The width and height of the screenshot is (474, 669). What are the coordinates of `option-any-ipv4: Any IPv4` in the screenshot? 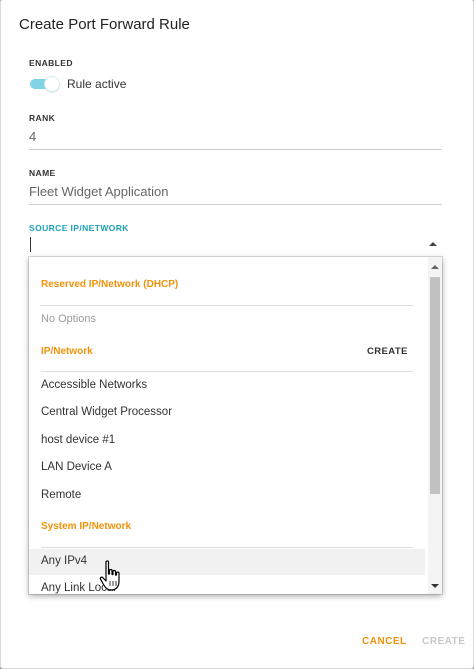 It's located at (227, 562).